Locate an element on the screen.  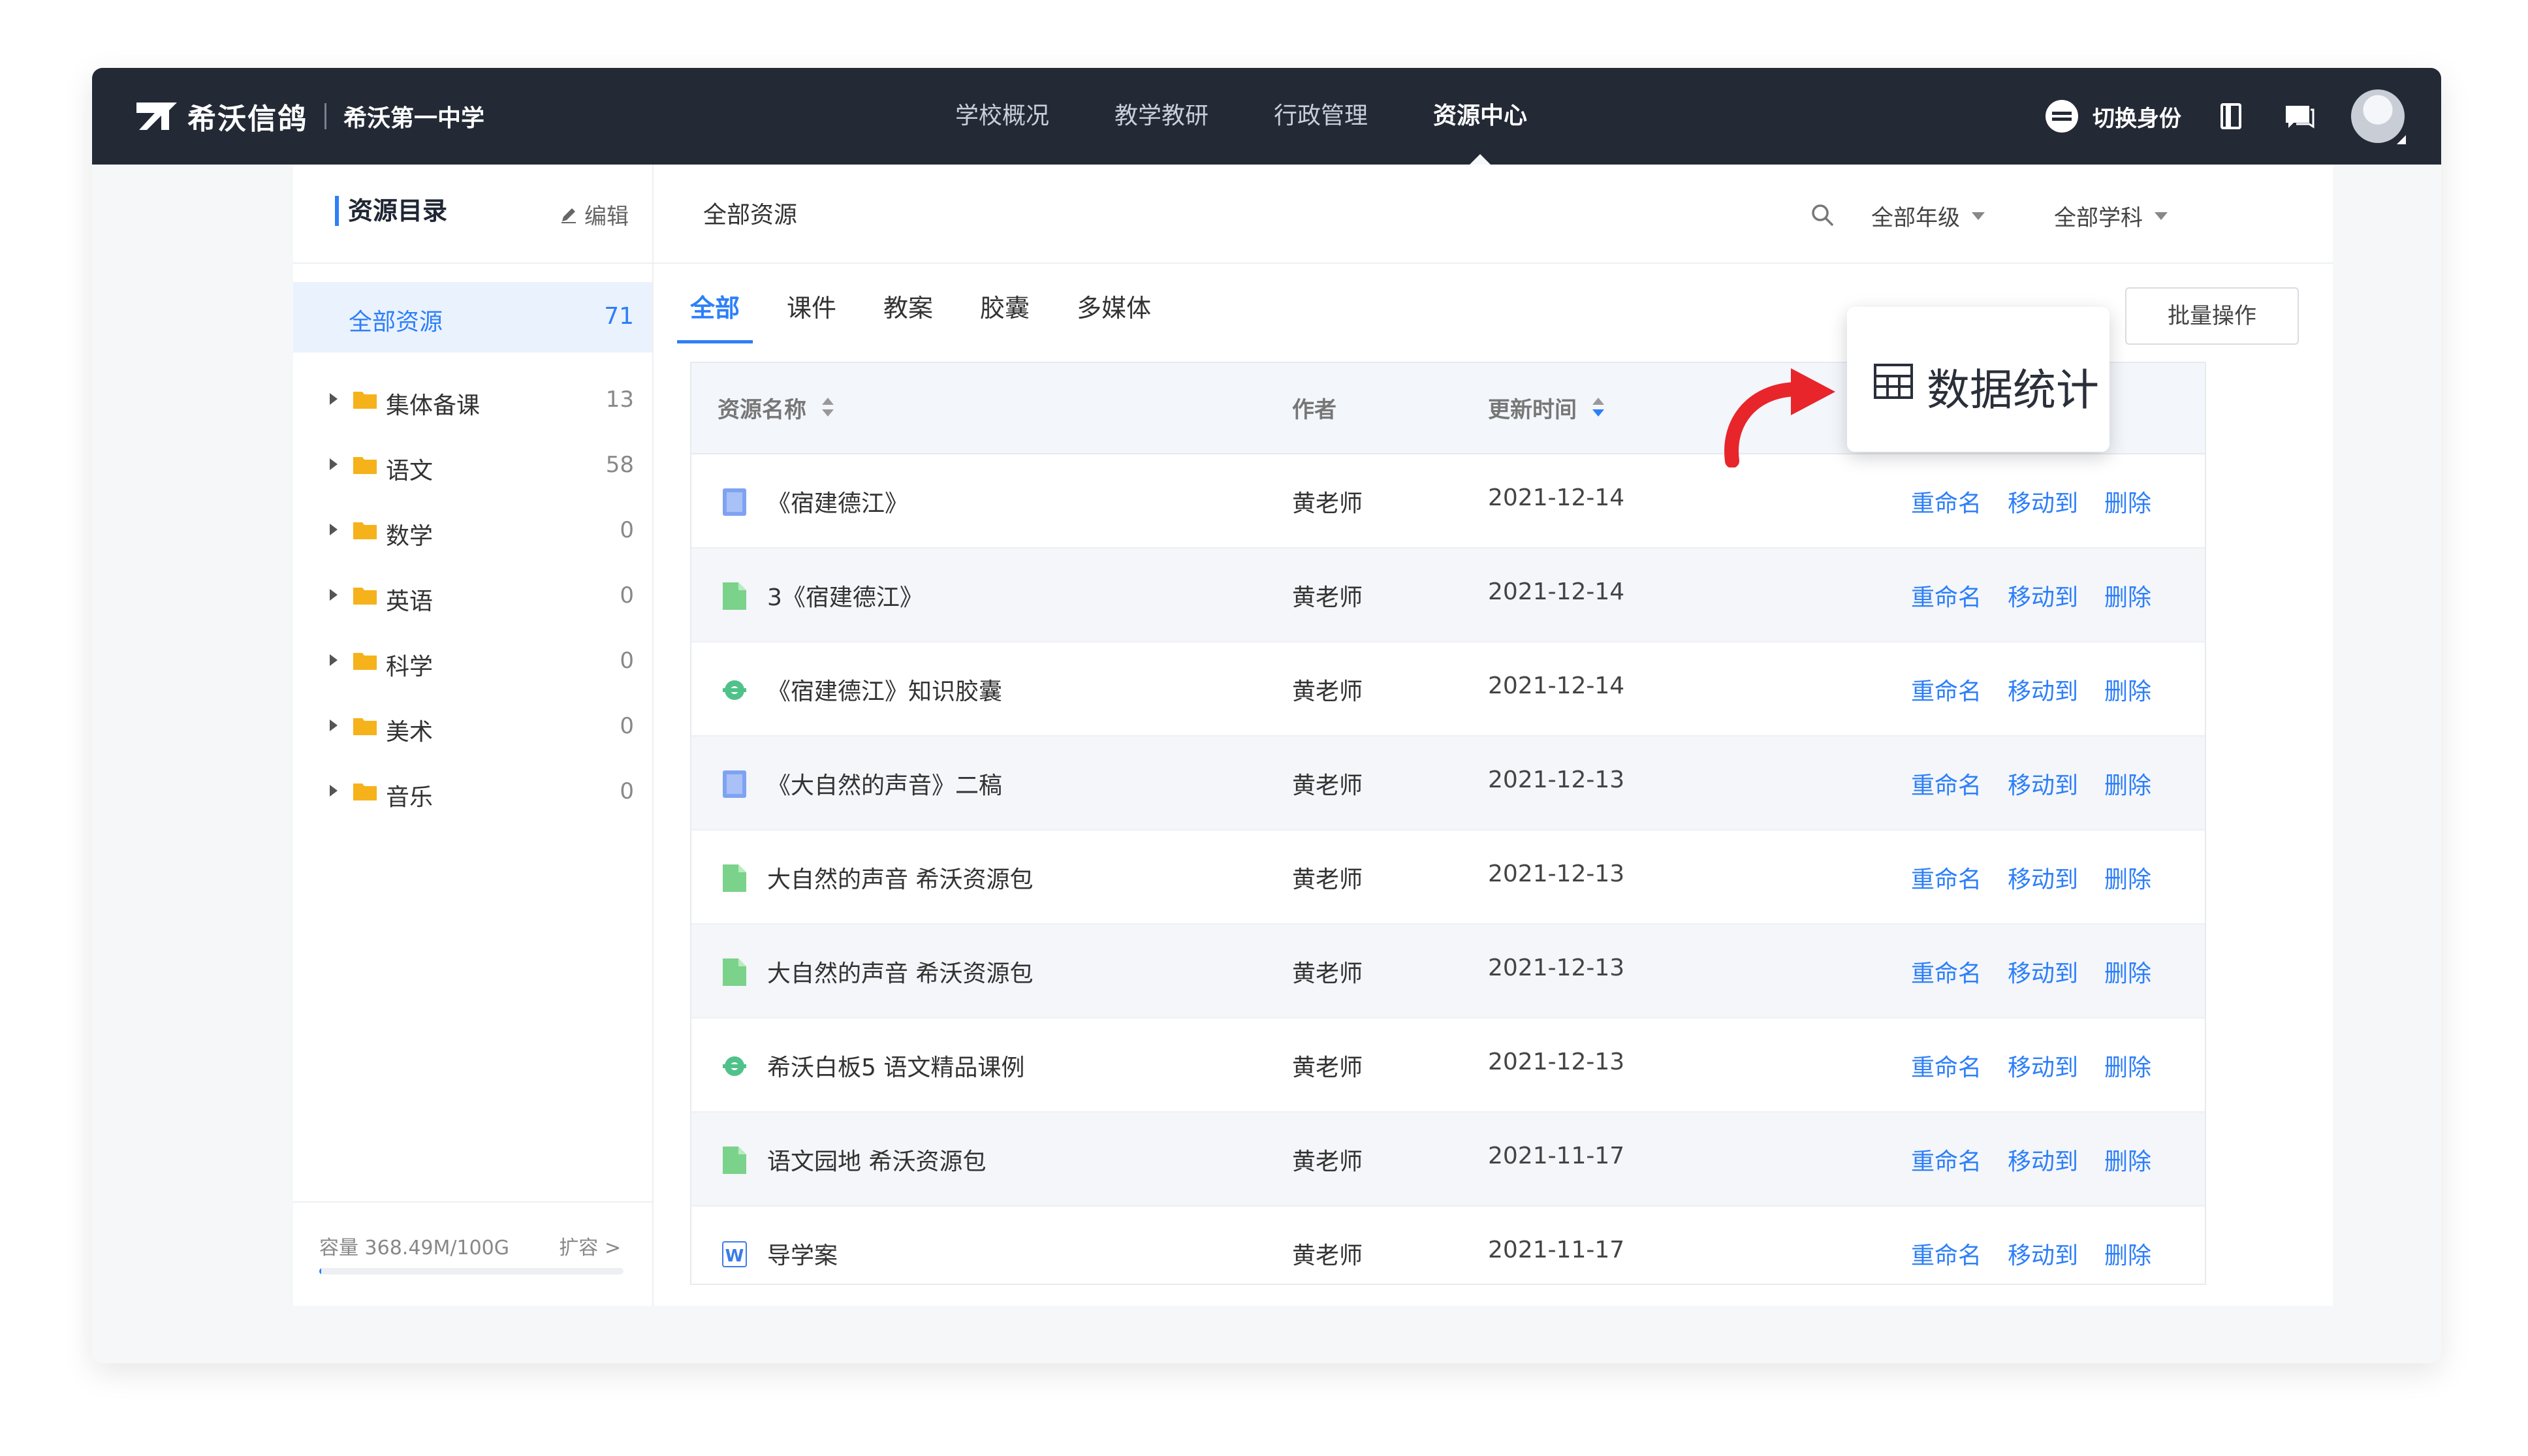
subject-filter-dropdown: 全部学科 is located at coordinates (2111, 216).